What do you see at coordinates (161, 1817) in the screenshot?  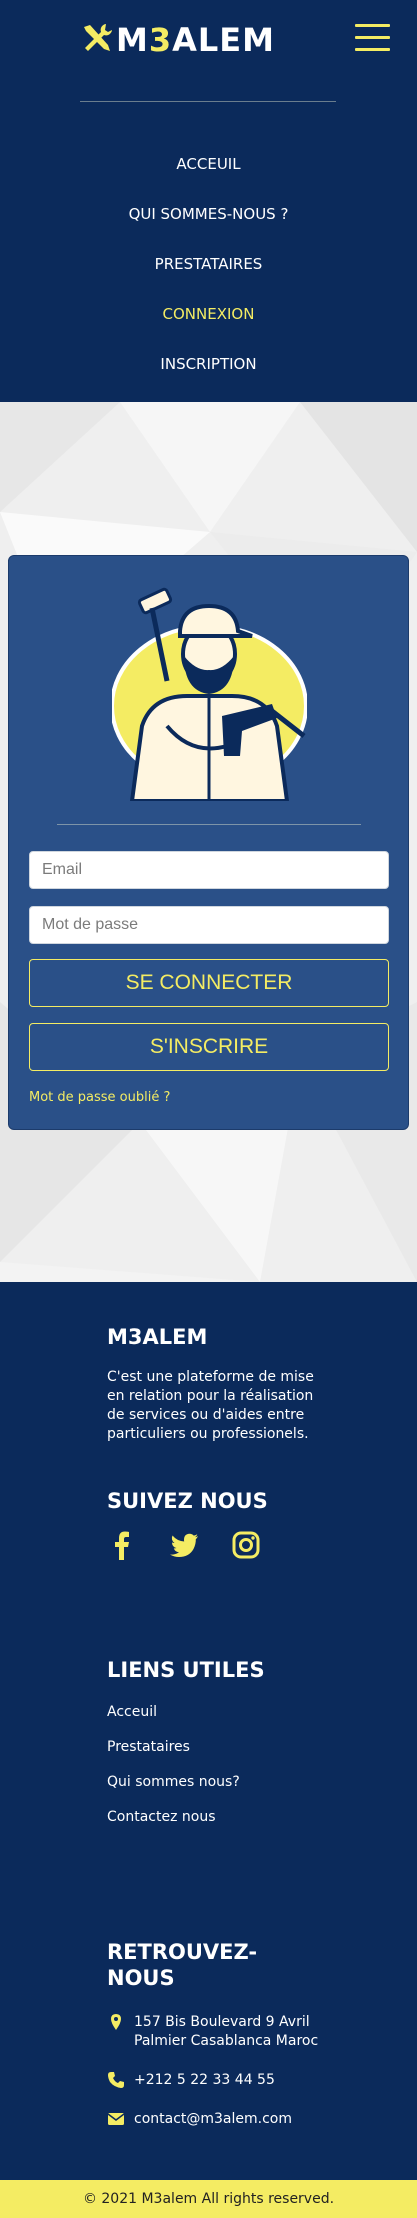 I see `footer-link-contactez-nous: Contactez nous` at bounding box center [161, 1817].